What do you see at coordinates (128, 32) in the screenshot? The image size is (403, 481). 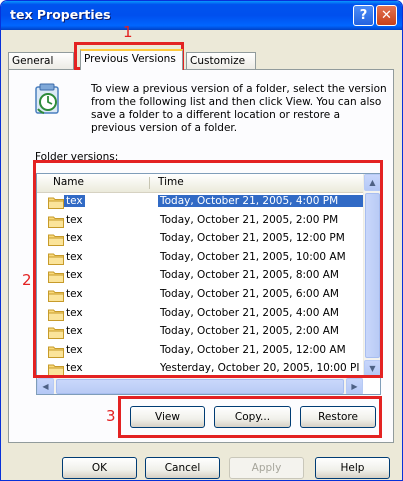 I see `callout-number-1: 1` at bounding box center [128, 32].